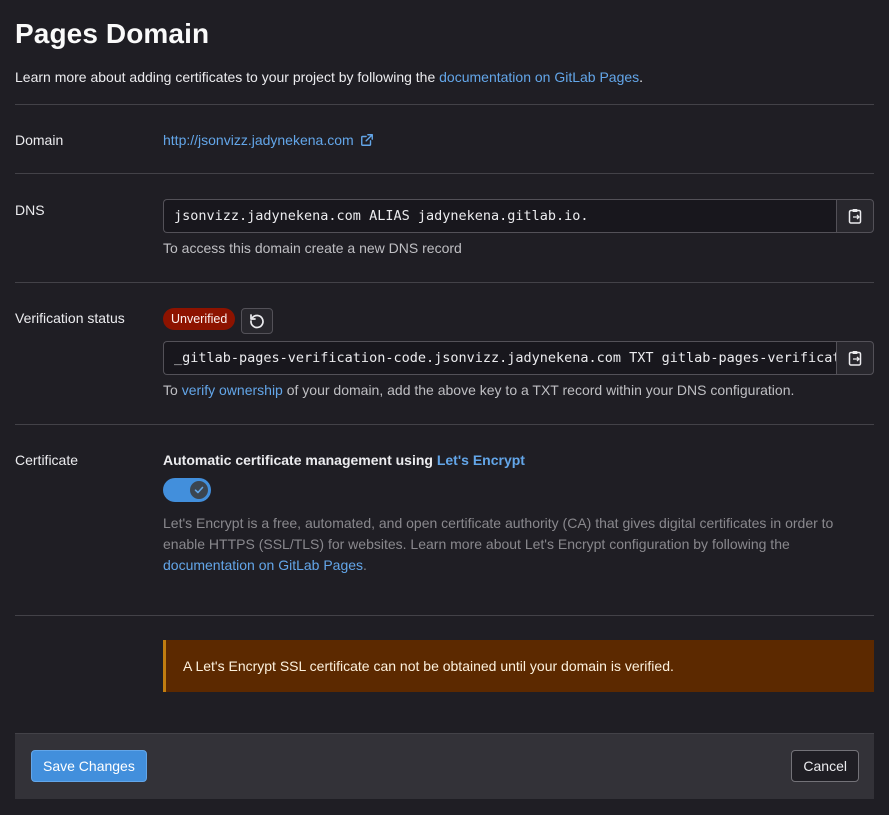 This screenshot has height=815, width=889. I want to click on save-changes-button: Save Changes, so click(89, 766).